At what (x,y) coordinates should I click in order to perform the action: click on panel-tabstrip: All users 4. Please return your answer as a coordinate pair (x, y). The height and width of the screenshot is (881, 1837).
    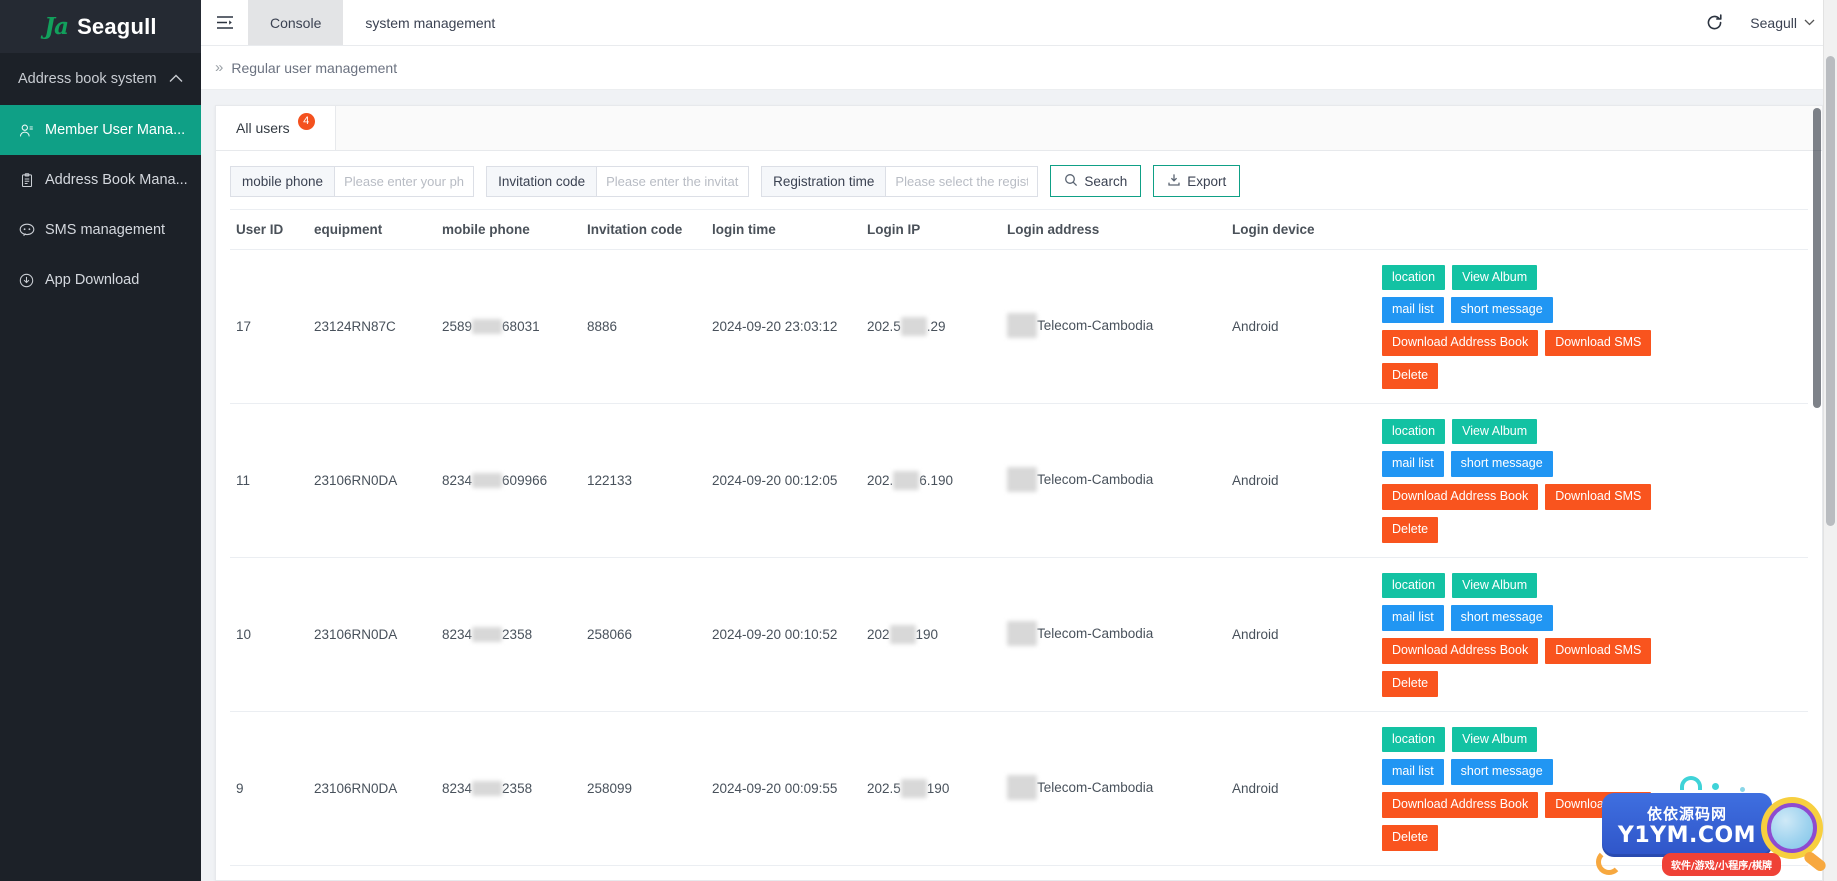
    Looking at the image, I should click on (1019, 128).